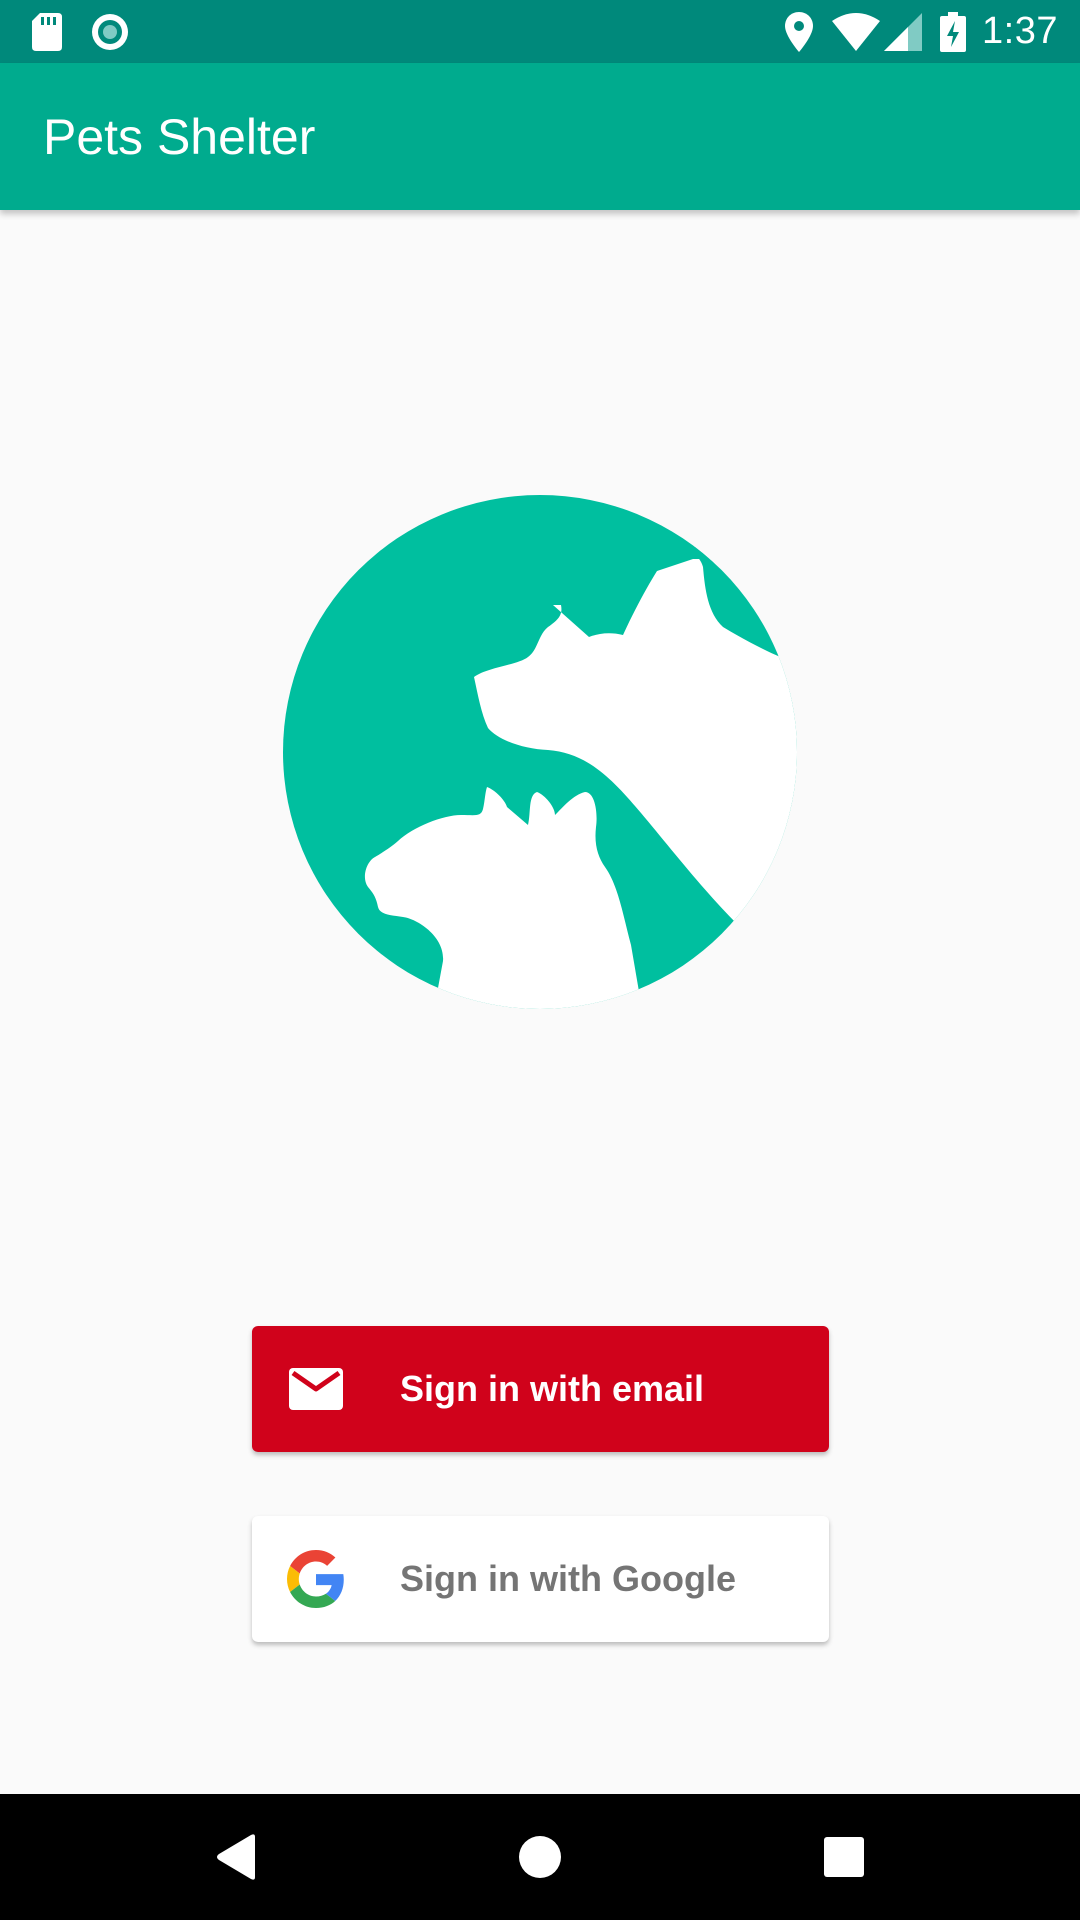  I want to click on app-bar: Pets Shelter, so click(540, 136).